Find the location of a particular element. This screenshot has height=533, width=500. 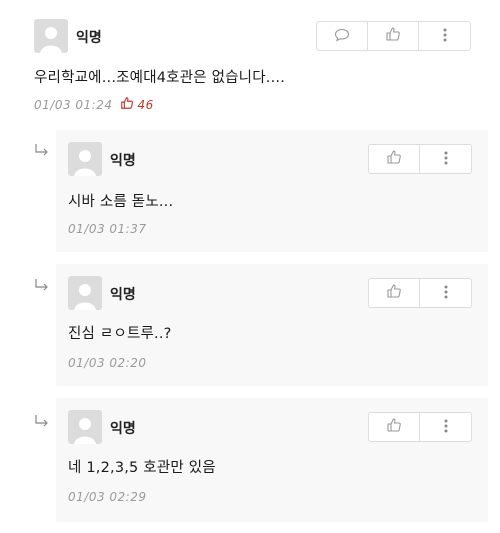

reply-text: 네 1,2,3,5 호관만 있음 is located at coordinates (142, 468).